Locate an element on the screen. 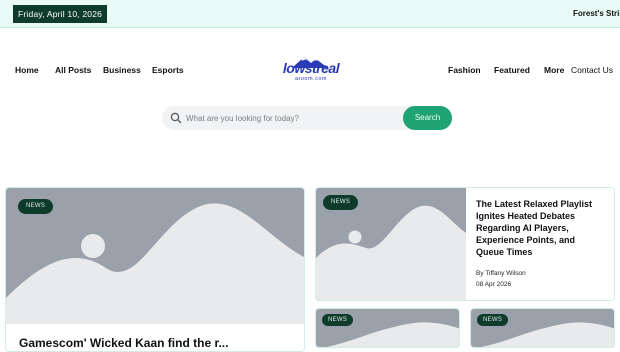 The height and width of the screenshot is (352, 620). nav-all-posts: All Posts is located at coordinates (73, 70).